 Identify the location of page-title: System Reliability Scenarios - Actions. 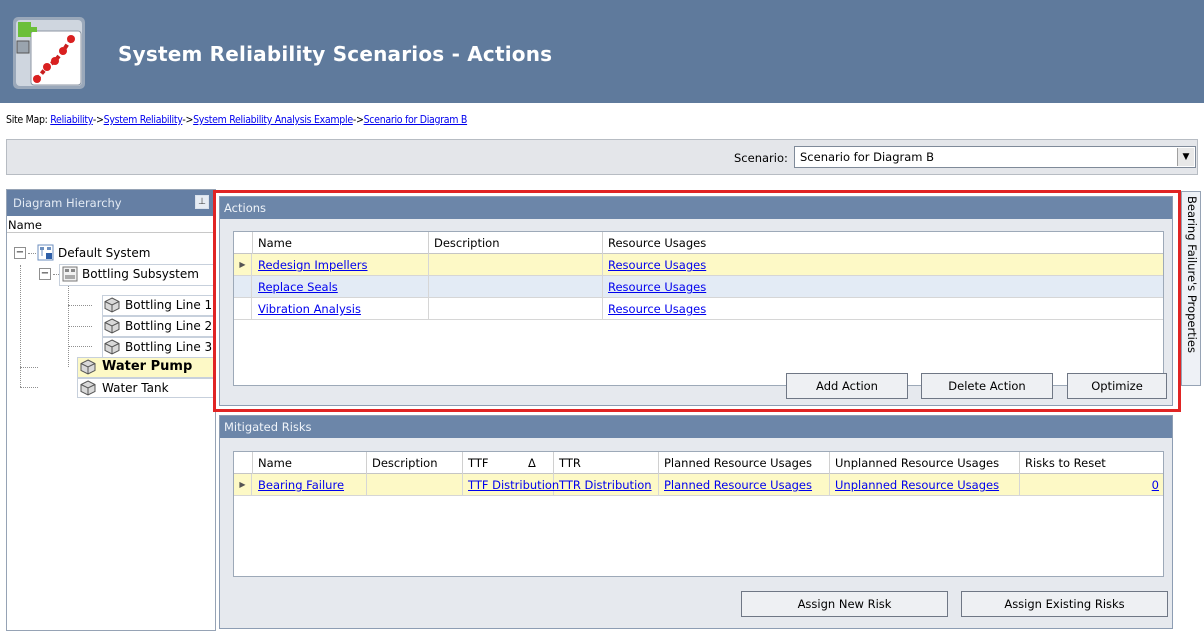
(335, 54).